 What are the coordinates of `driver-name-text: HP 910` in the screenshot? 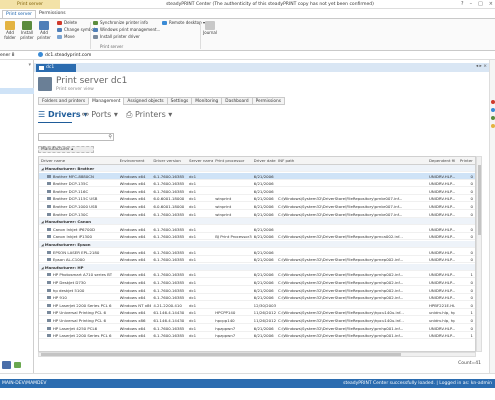 It's located at (59, 298).